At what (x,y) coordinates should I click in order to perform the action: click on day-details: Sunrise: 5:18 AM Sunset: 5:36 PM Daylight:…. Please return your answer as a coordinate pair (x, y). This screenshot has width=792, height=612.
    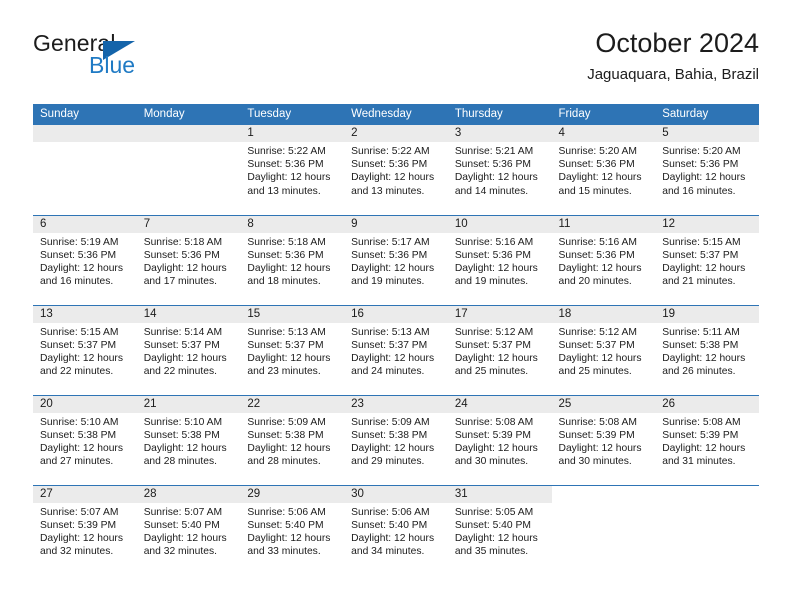
    Looking at the image, I should click on (189, 261).